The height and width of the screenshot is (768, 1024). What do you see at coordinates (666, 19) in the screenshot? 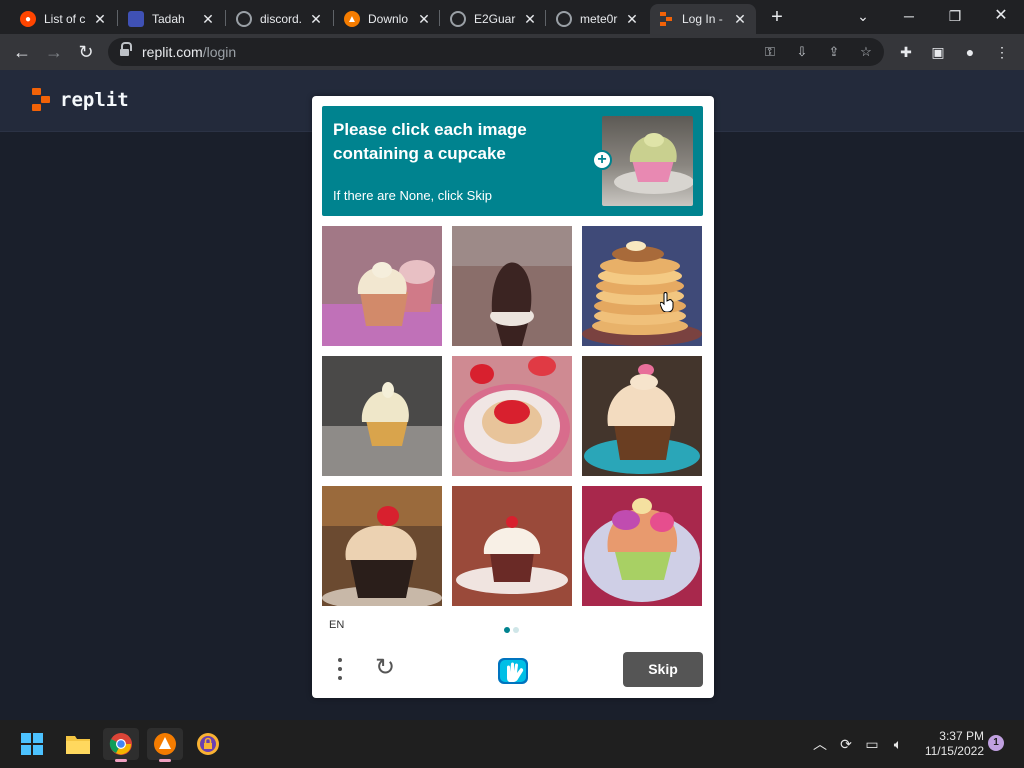
I see `replit-icon` at bounding box center [666, 19].